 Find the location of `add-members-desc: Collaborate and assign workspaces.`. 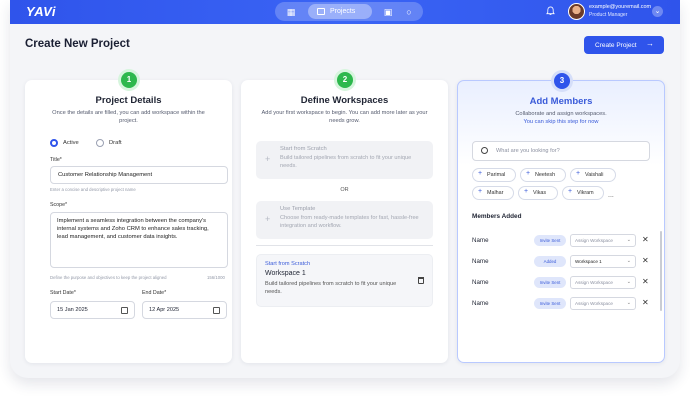

add-members-desc: Collaborate and assign workspaces. is located at coordinates (561, 114).